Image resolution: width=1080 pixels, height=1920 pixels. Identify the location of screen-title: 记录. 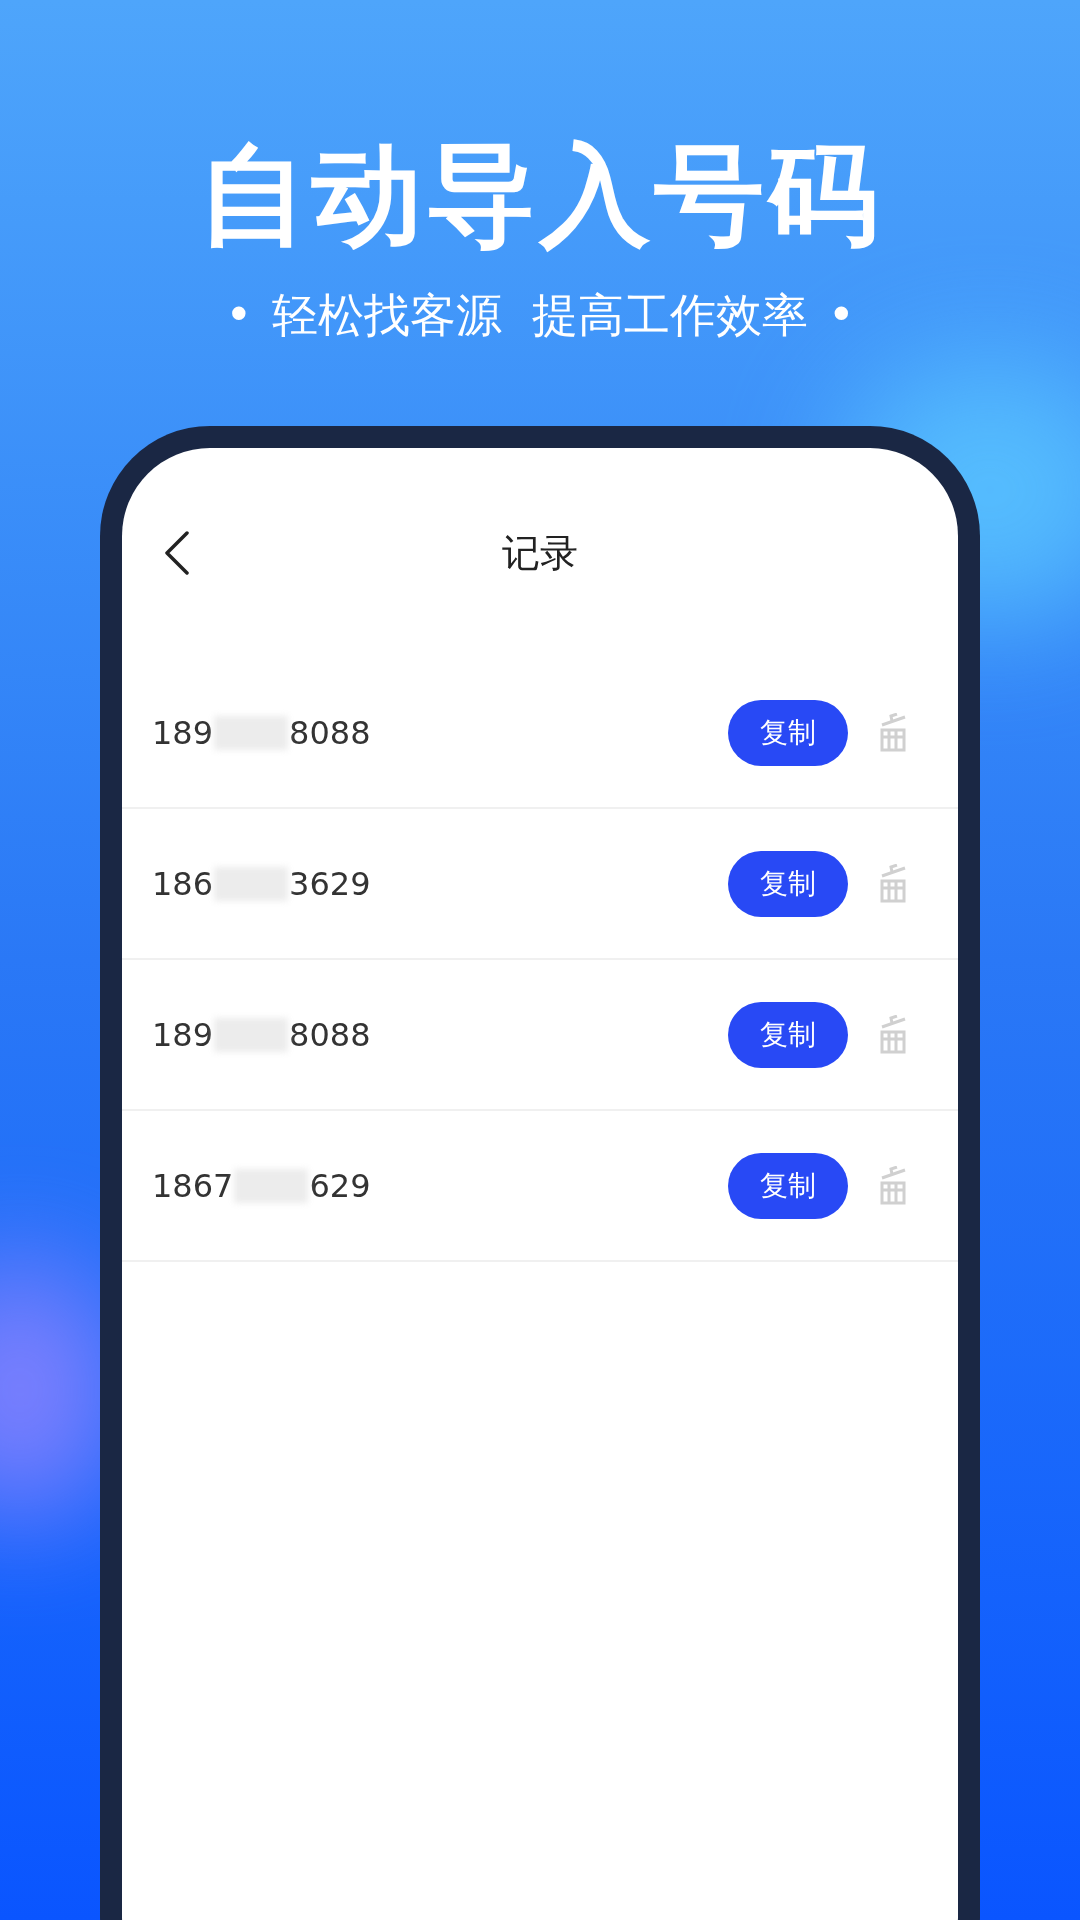
(540, 553).